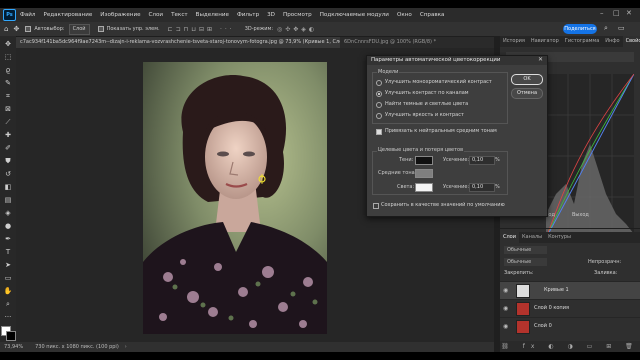  What do you see at coordinates (570, 308) in the screenshot?
I see `layer-row: ◉ Слой 0 копия` at bounding box center [570, 308].